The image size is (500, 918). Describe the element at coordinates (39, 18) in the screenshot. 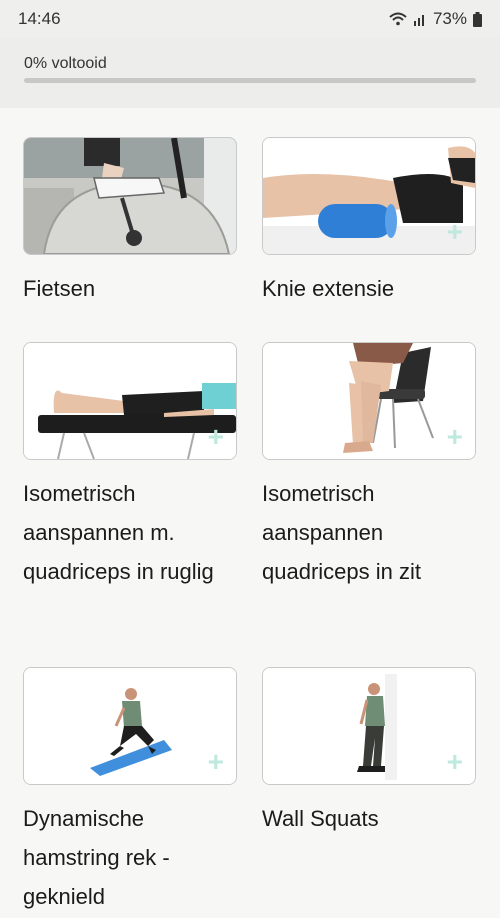

I see `status-time: 14:46` at that location.